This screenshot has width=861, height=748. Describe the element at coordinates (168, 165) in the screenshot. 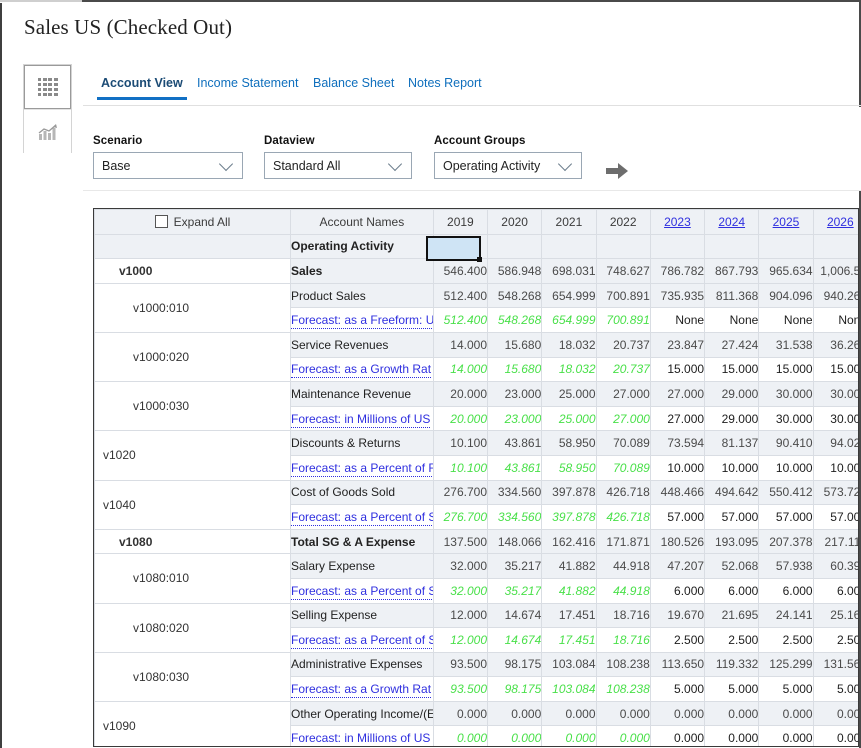

I see `scenario-dropdown: Base` at that location.